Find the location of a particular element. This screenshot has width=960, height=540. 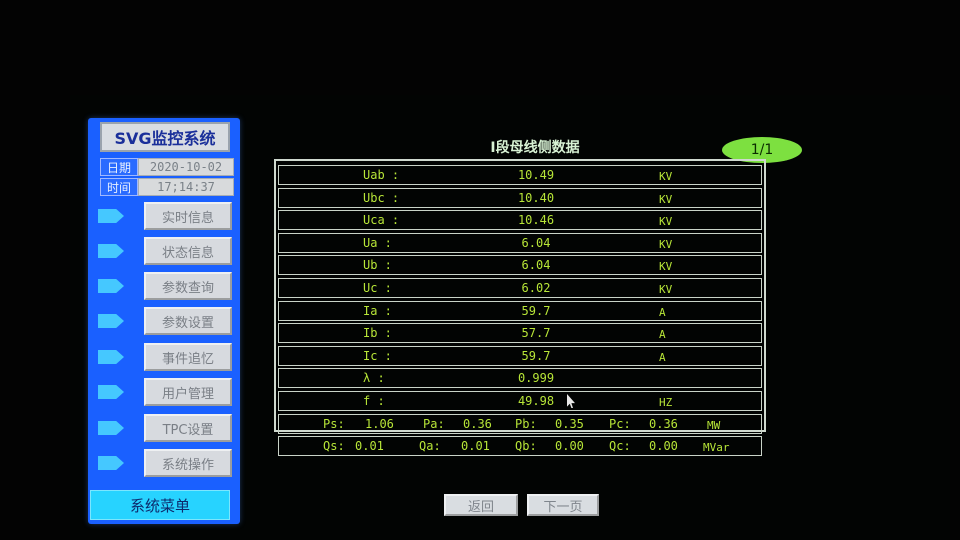

row-label: Ib : is located at coordinates (377, 333).